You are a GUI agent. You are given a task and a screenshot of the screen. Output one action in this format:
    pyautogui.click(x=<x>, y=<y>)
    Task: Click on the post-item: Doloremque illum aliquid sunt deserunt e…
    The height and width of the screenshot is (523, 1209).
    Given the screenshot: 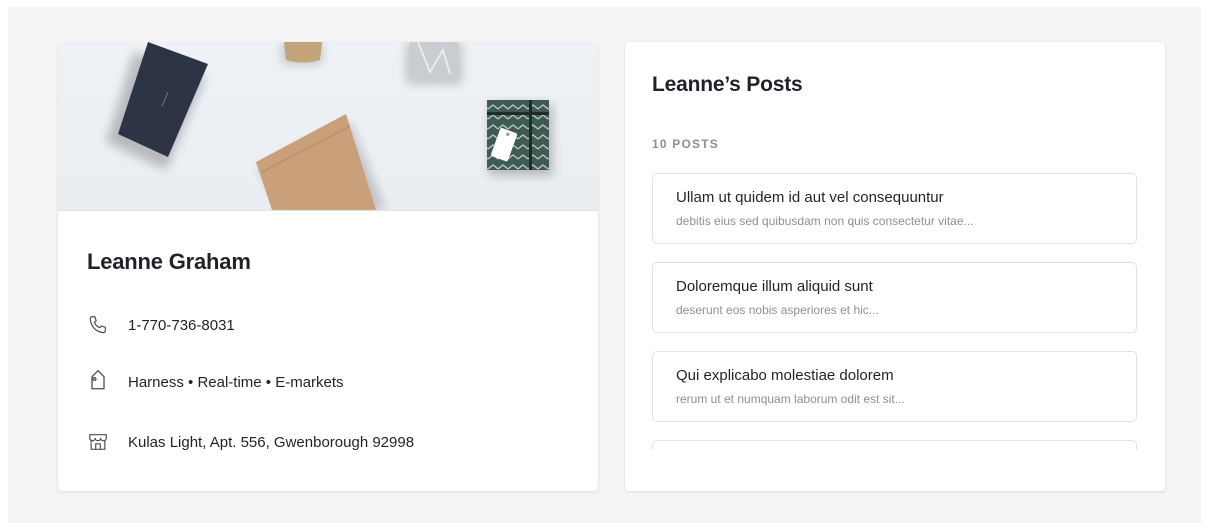 What is the action you would take?
    pyautogui.click(x=894, y=297)
    